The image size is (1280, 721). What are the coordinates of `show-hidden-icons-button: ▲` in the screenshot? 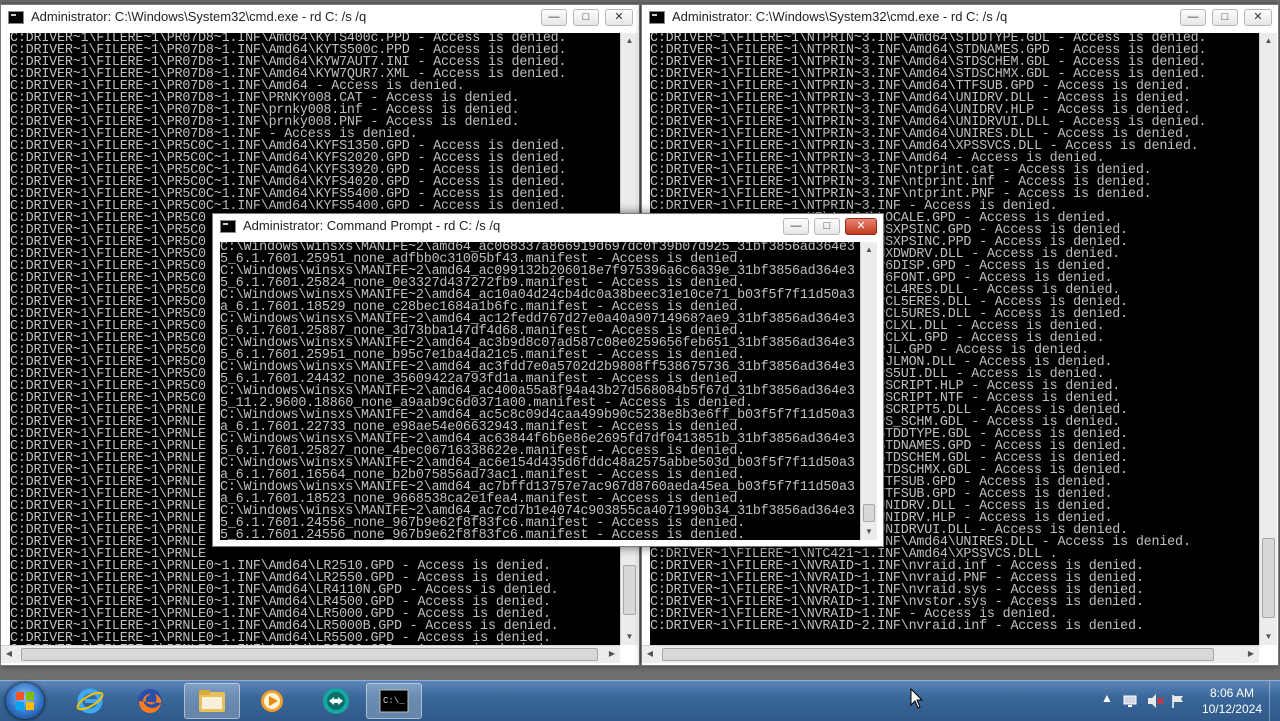 It's located at (1107, 698).